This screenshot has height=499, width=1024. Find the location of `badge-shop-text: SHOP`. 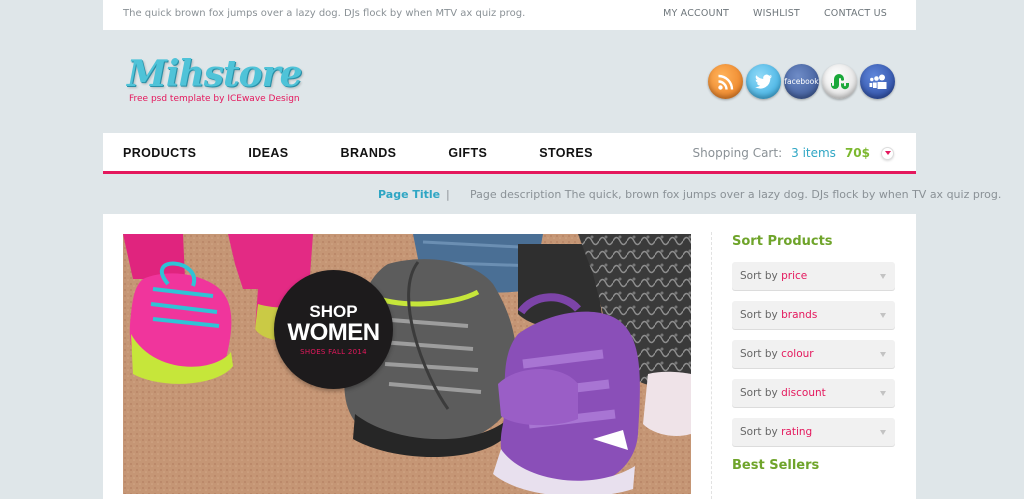

badge-shop-text: SHOP is located at coordinates (333, 311).